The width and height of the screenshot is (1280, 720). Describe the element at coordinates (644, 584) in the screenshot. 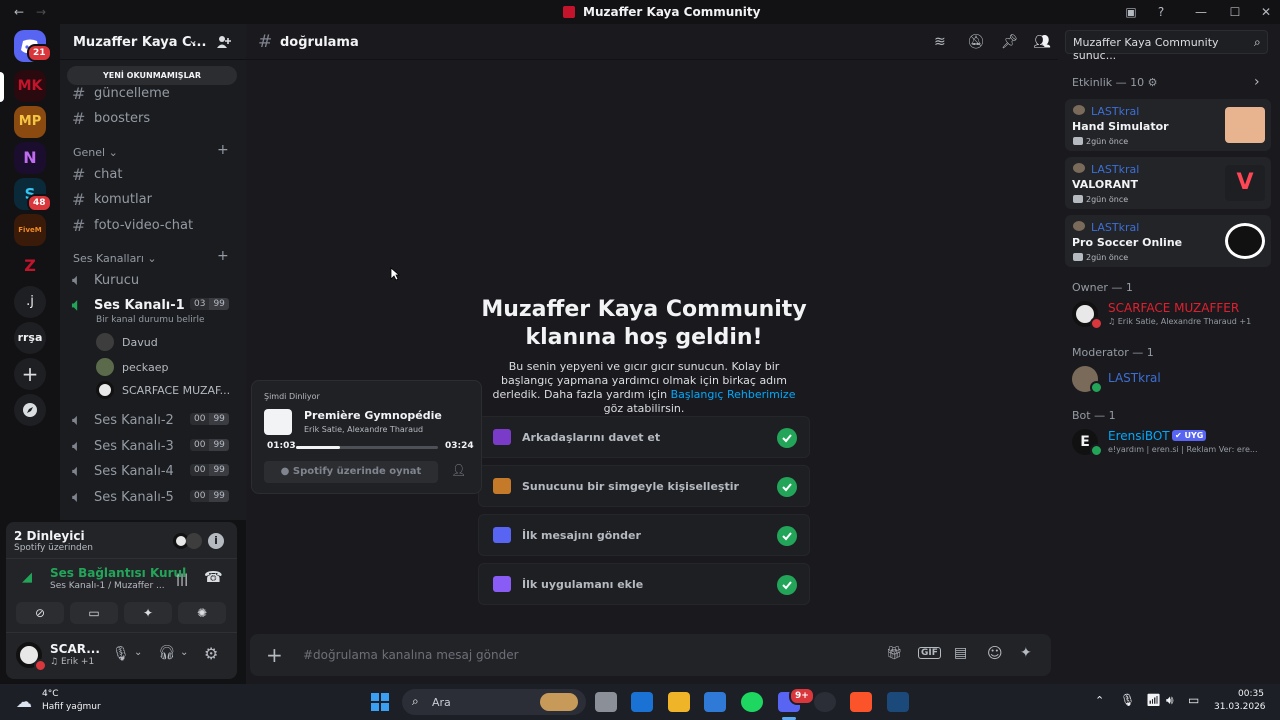

I see `task-add-app: İlk uygulamanı ekle` at that location.